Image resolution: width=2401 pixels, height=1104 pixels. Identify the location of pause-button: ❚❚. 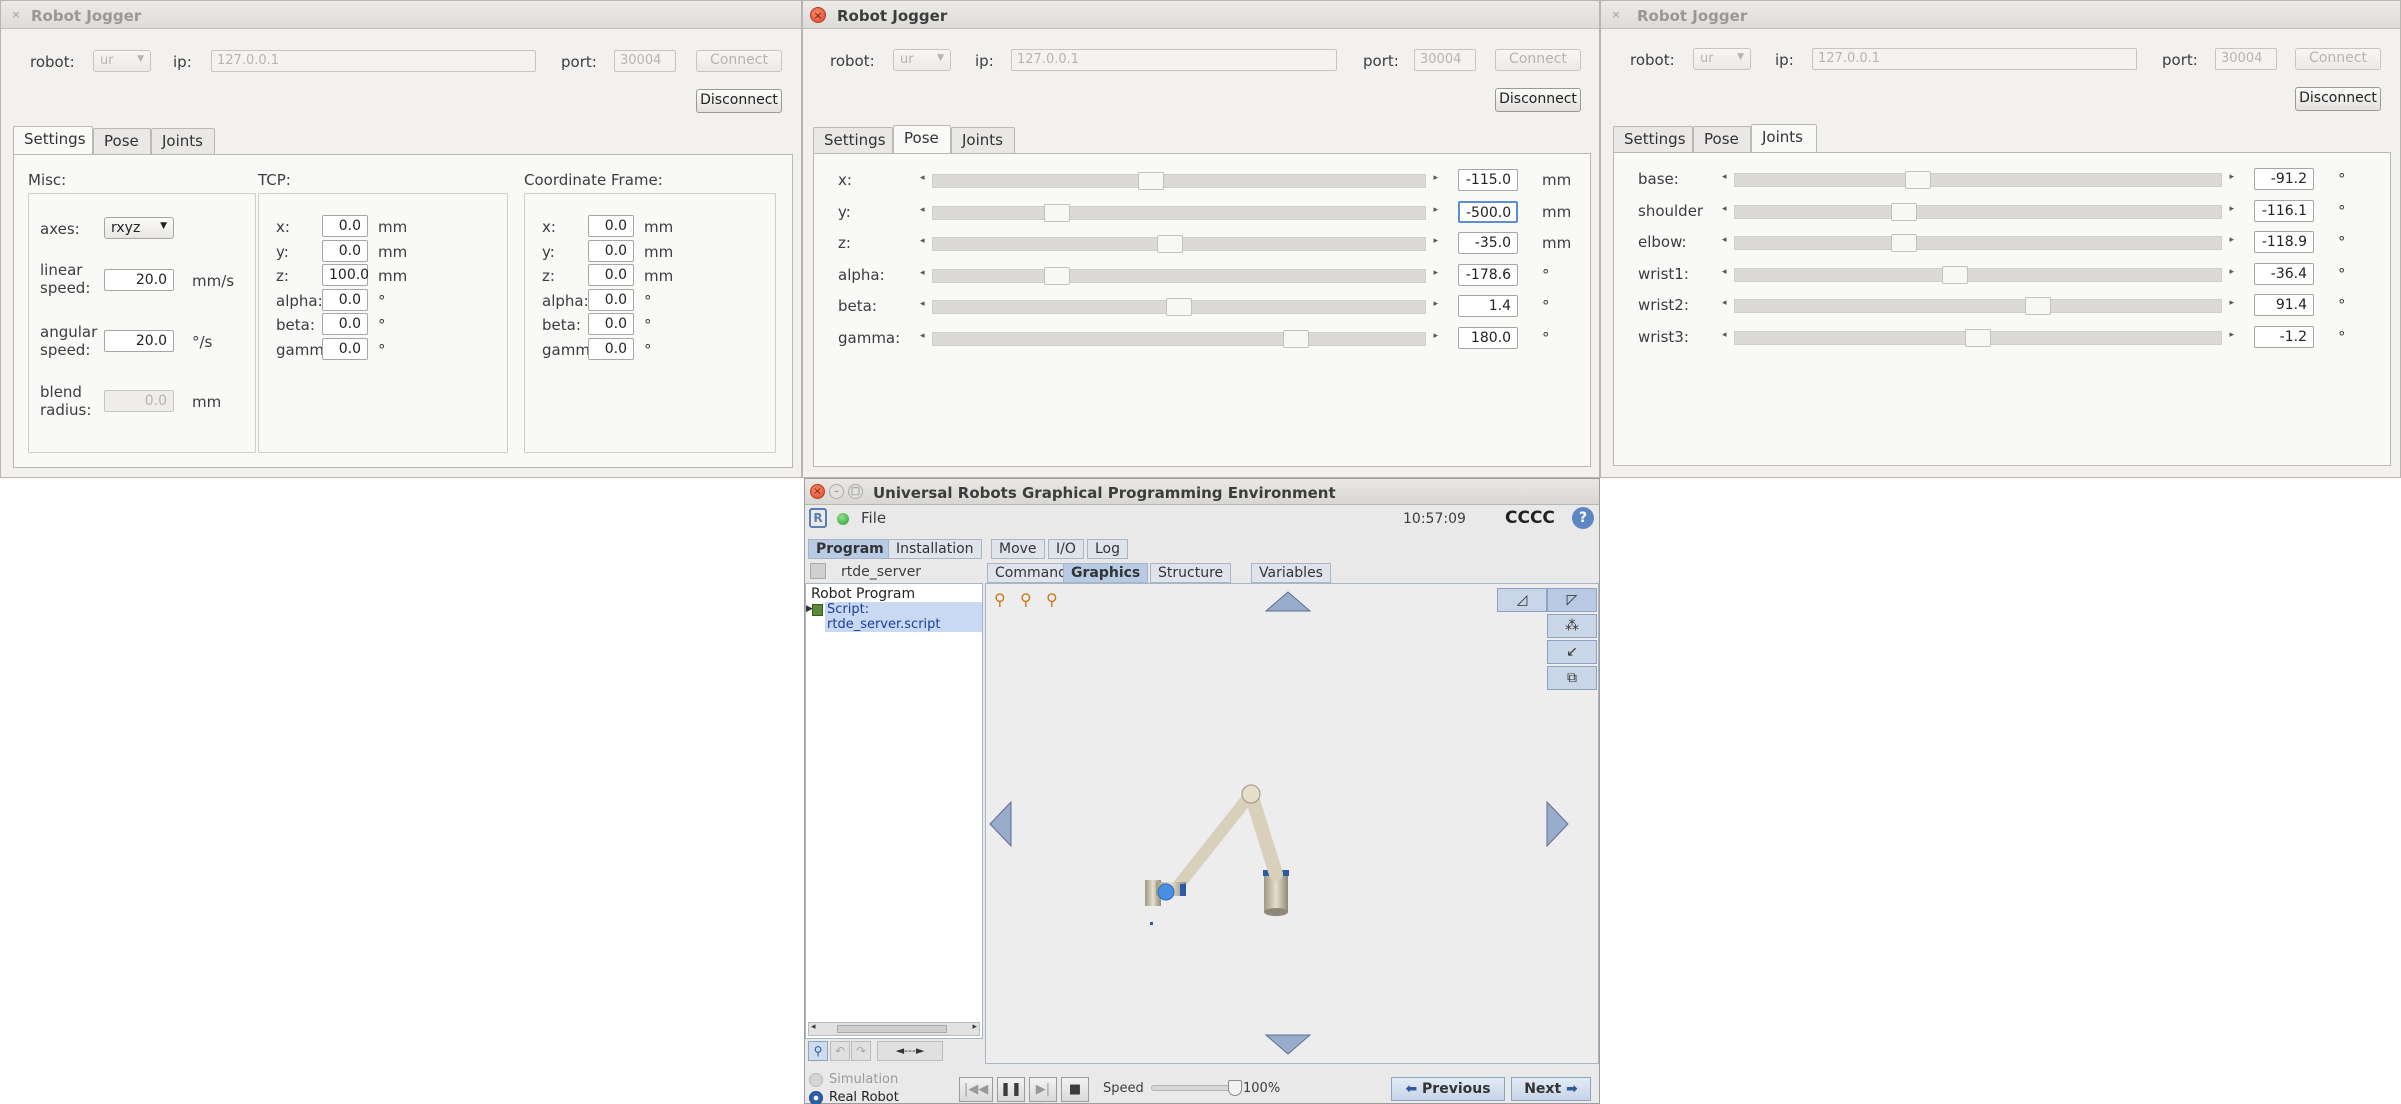
(1011, 1089).